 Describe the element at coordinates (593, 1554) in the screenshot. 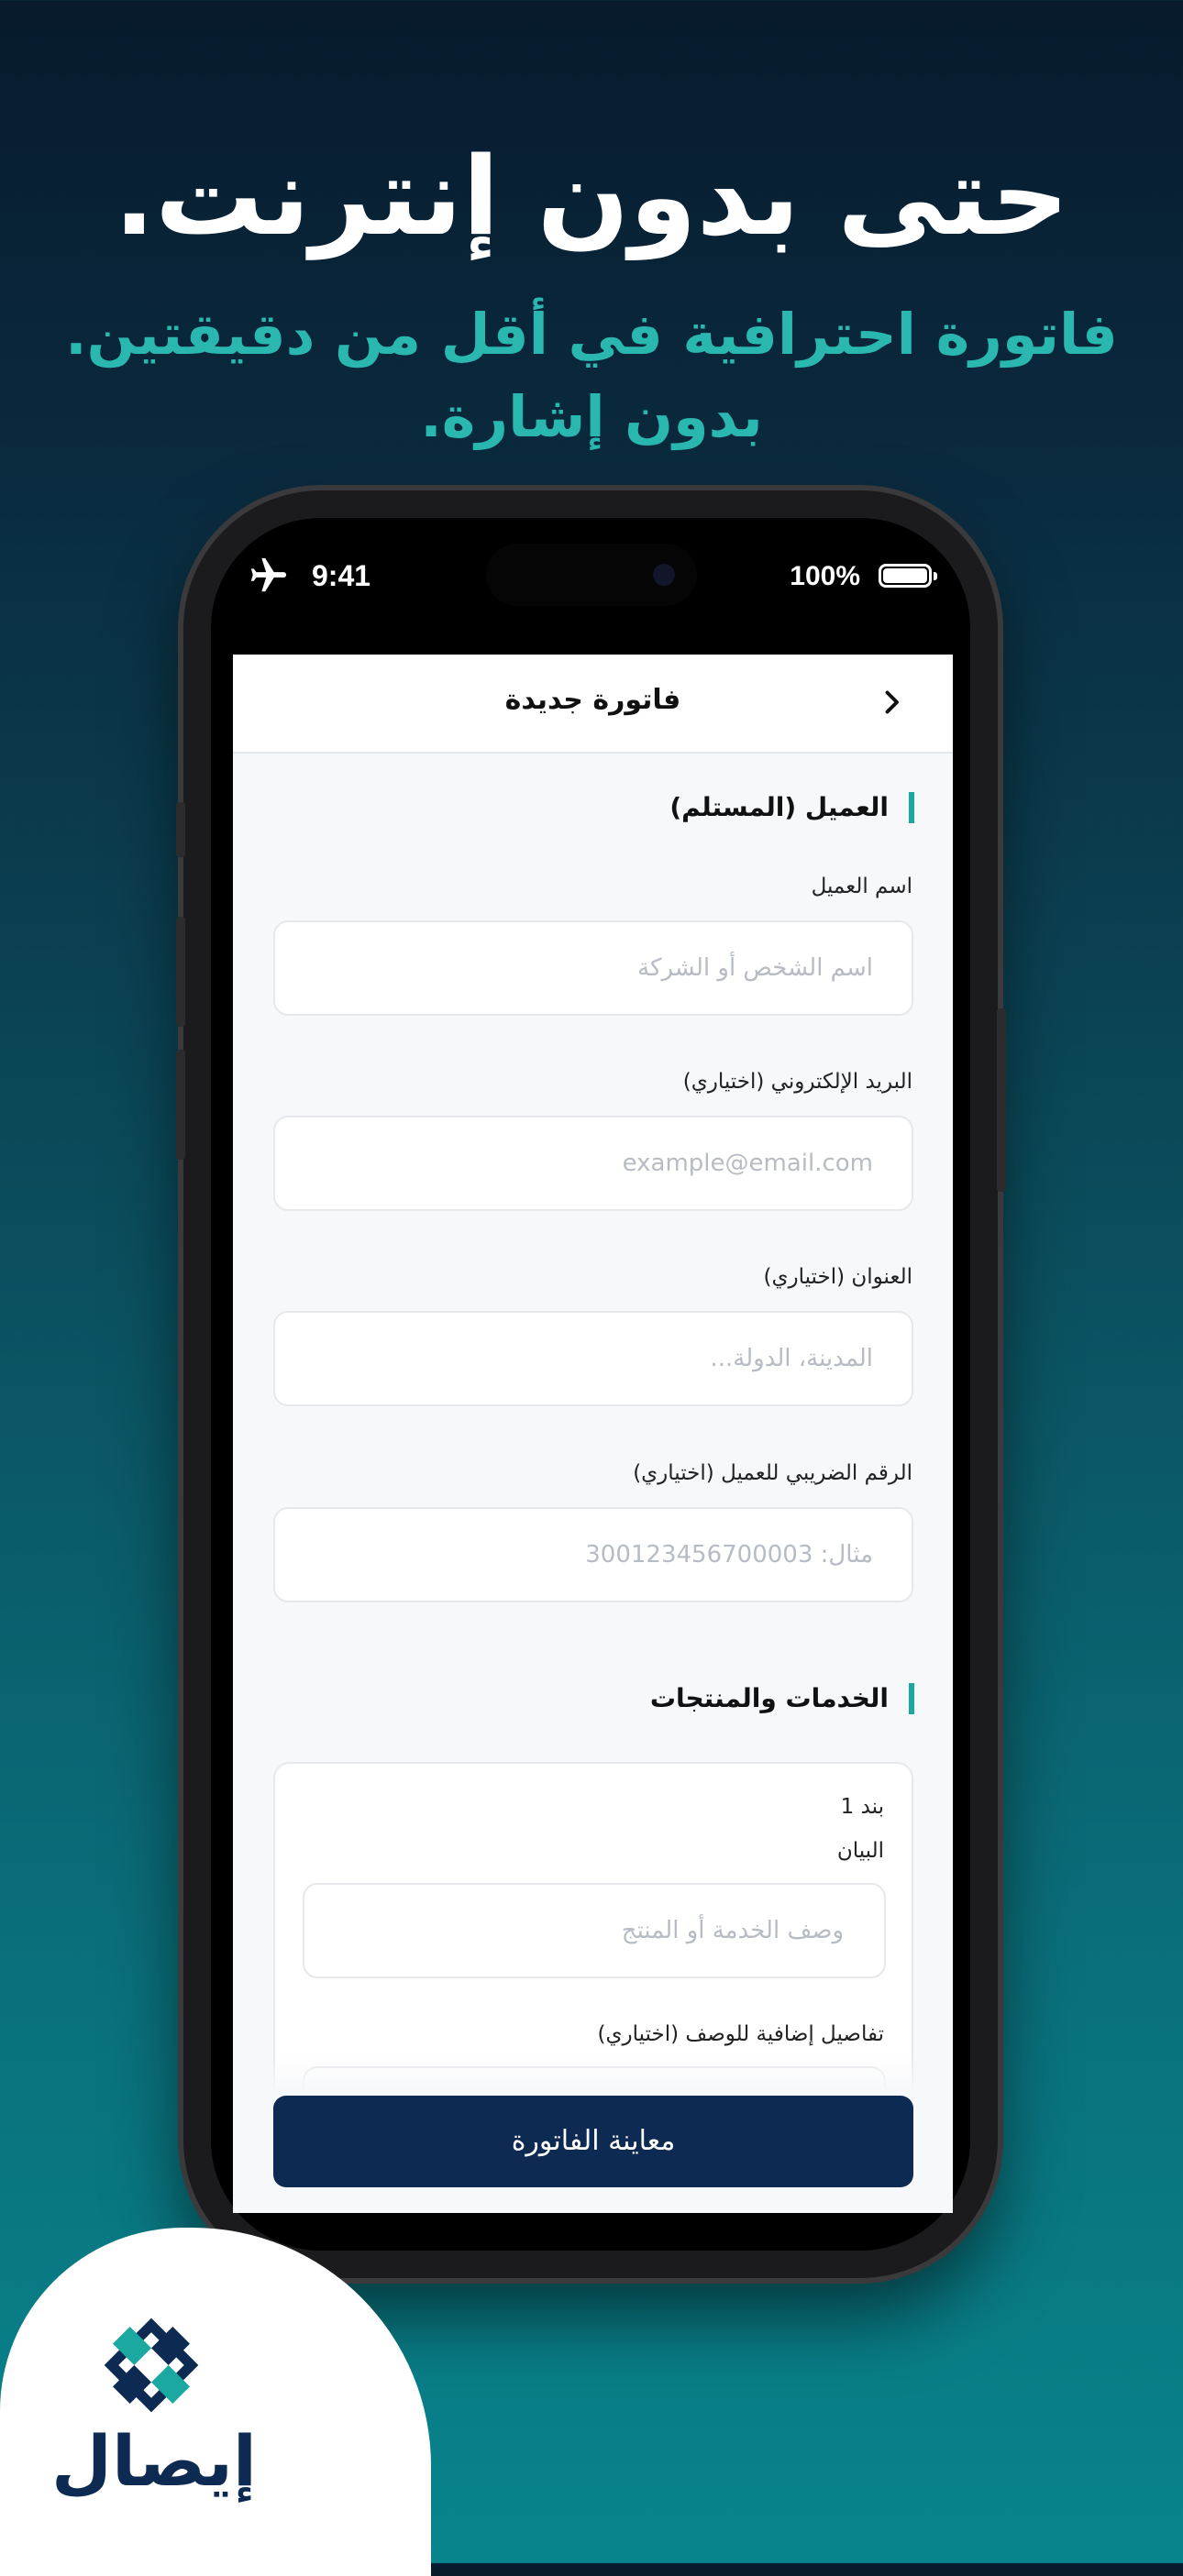

I see `client-tax-number-input: مثال: 300123456700003` at that location.